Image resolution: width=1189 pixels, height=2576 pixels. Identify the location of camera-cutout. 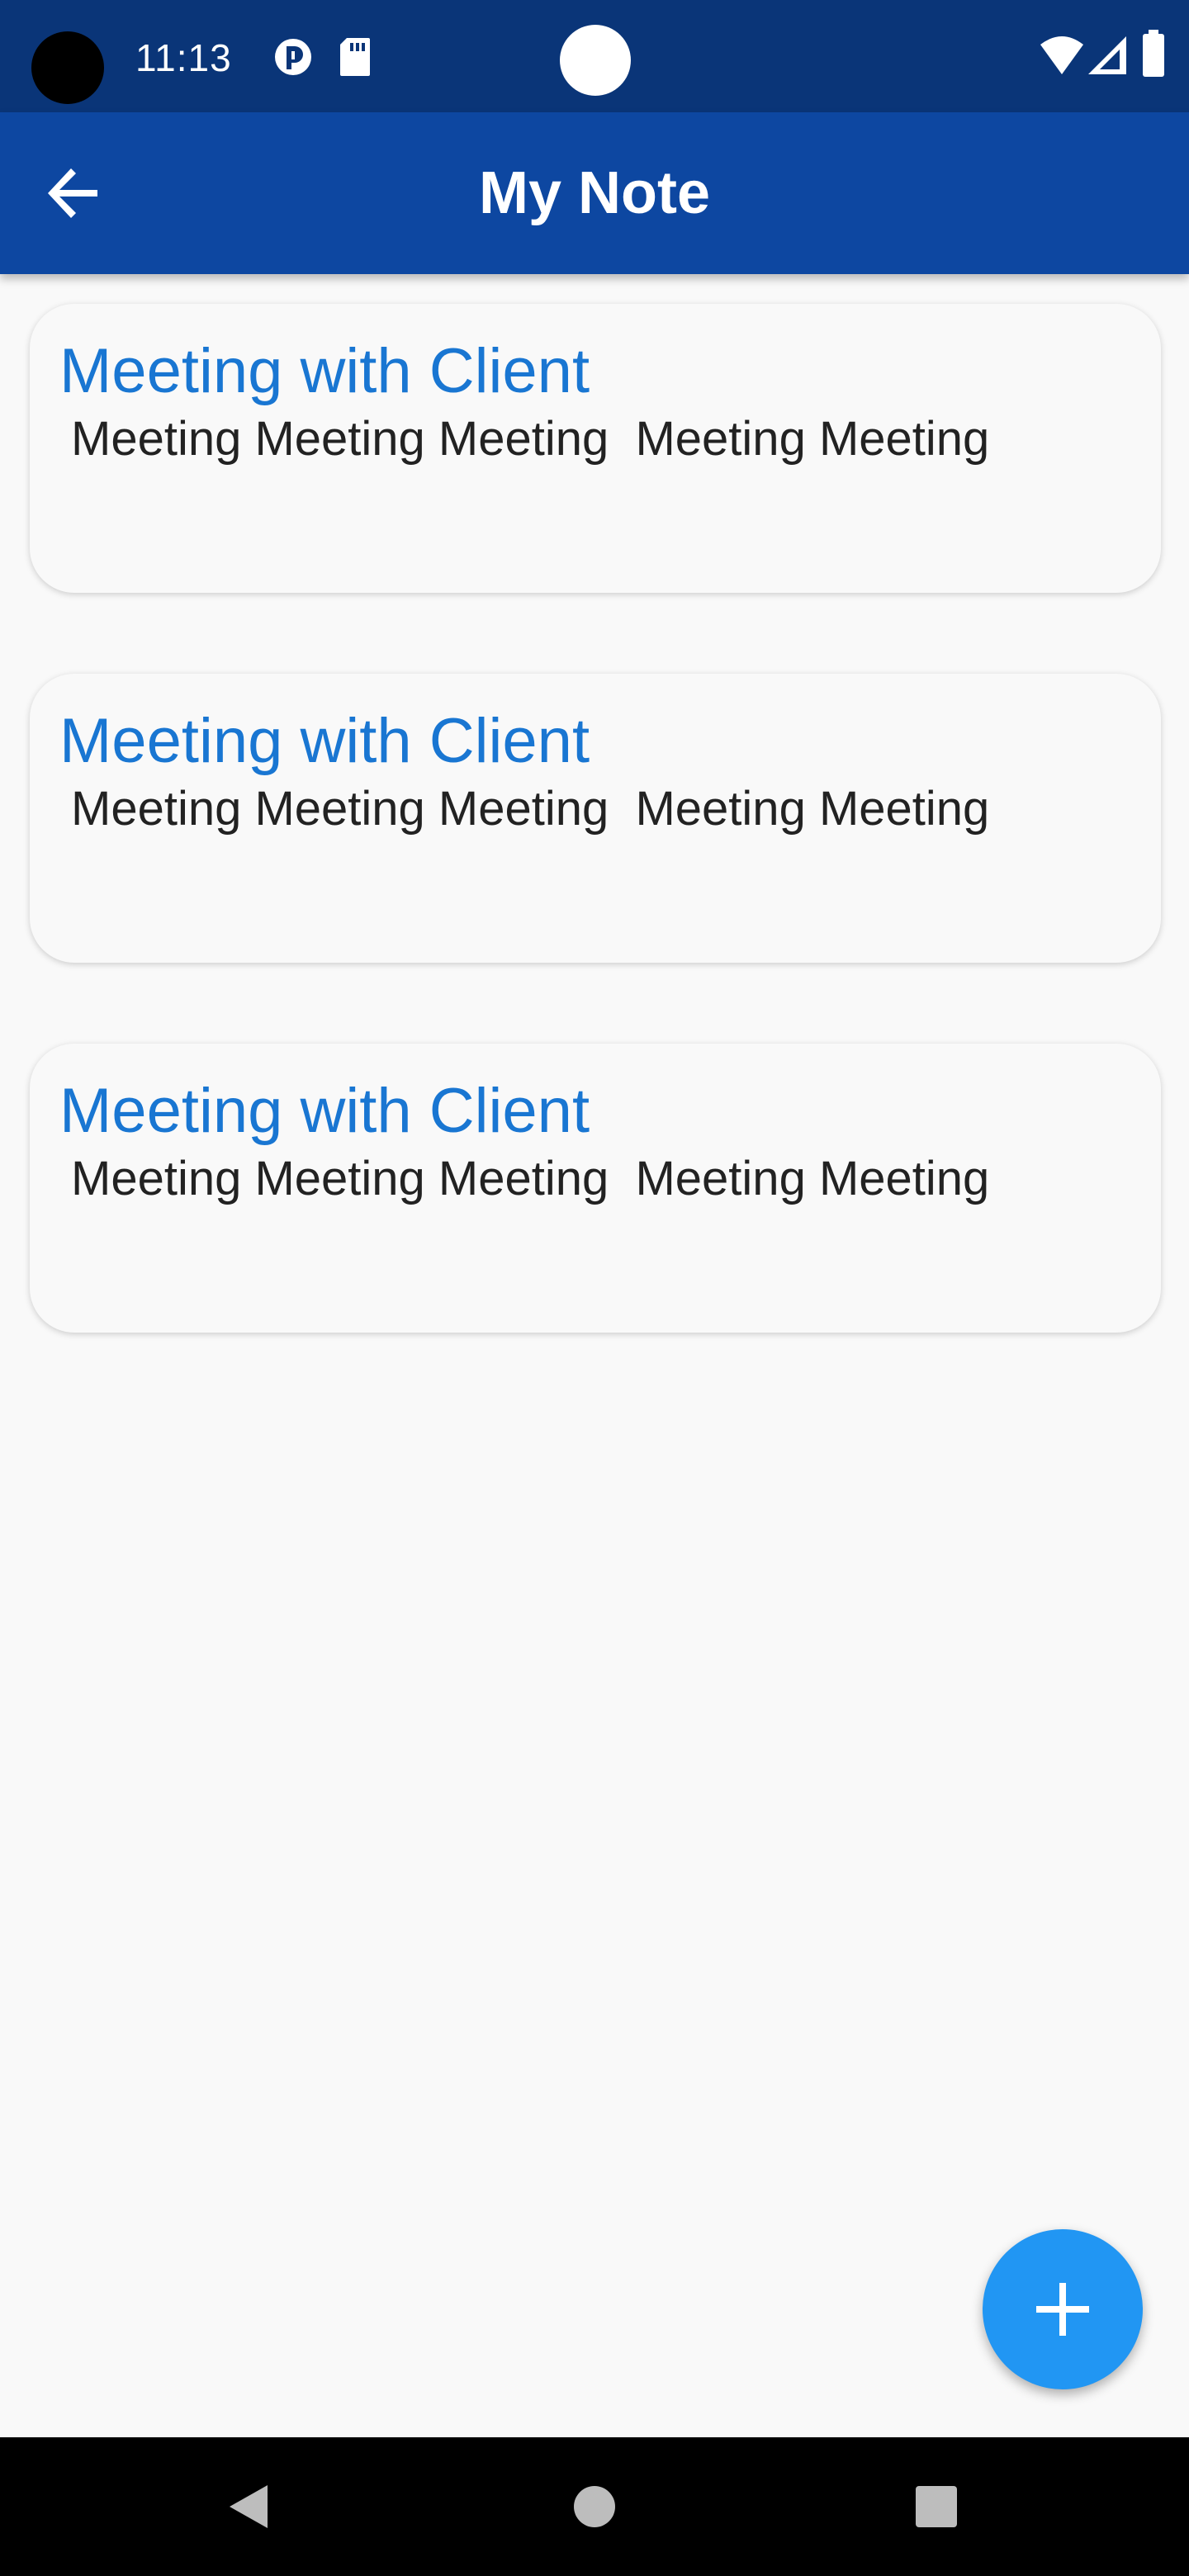
(67, 67).